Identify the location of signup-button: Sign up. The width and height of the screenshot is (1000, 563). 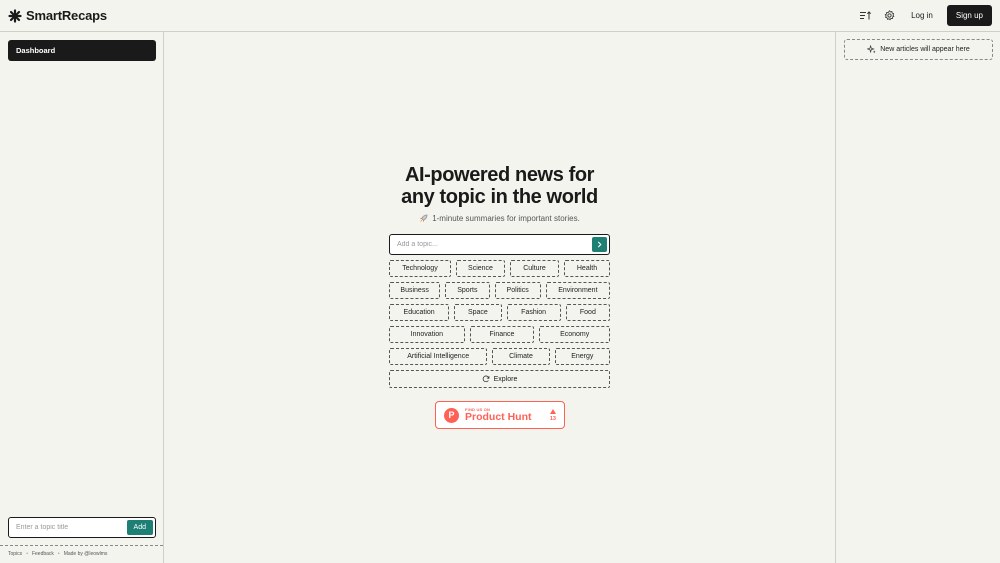
(969, 15).